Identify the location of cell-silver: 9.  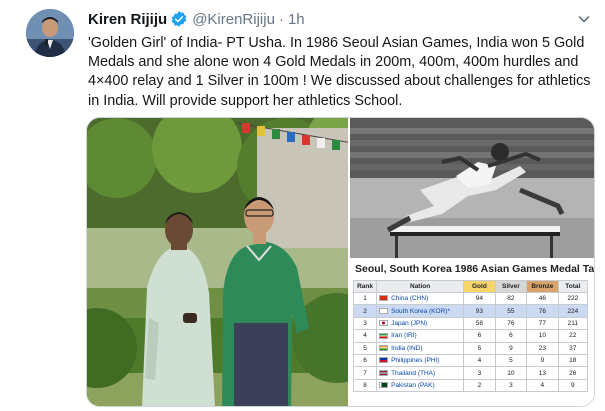
(511, 348).